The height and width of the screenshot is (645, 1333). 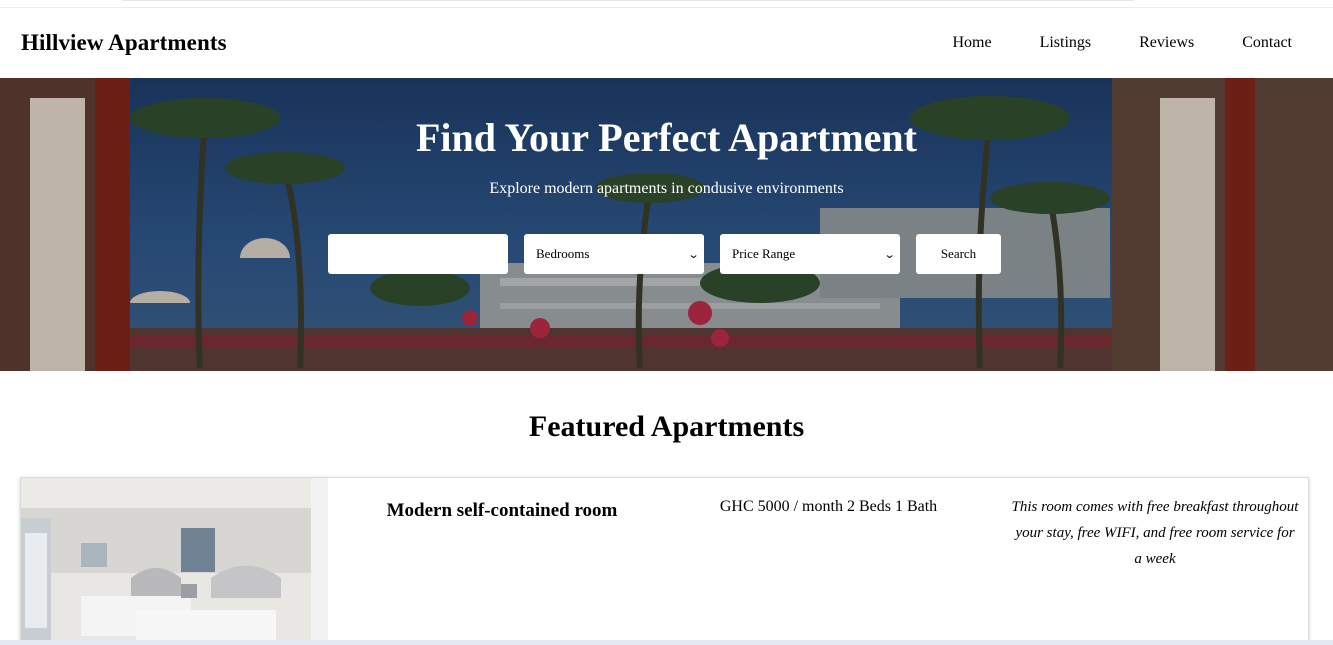 I want to click on price-range-select: Price Range ⌄, so click(x=810, y=254).